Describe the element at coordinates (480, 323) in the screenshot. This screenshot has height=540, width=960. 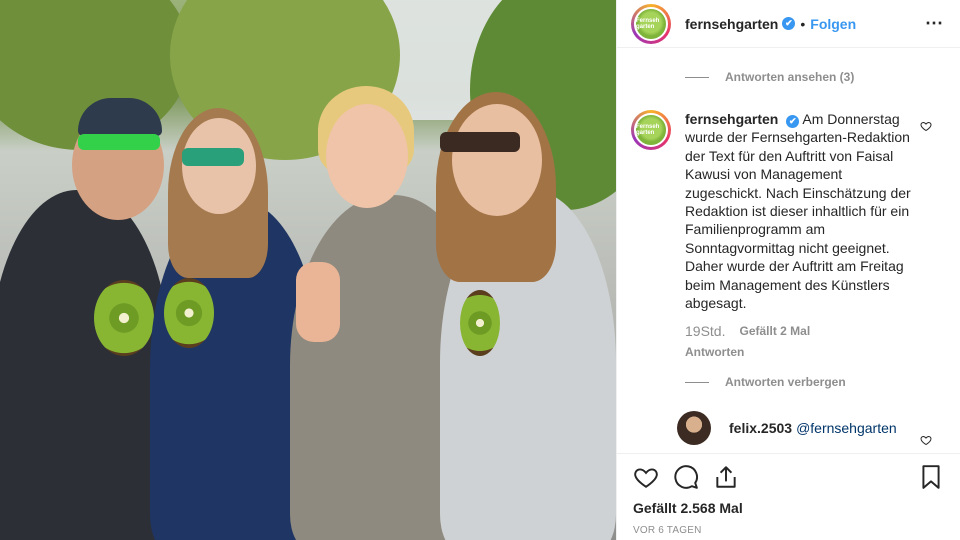
I see `person-4-kiwi` at that location.